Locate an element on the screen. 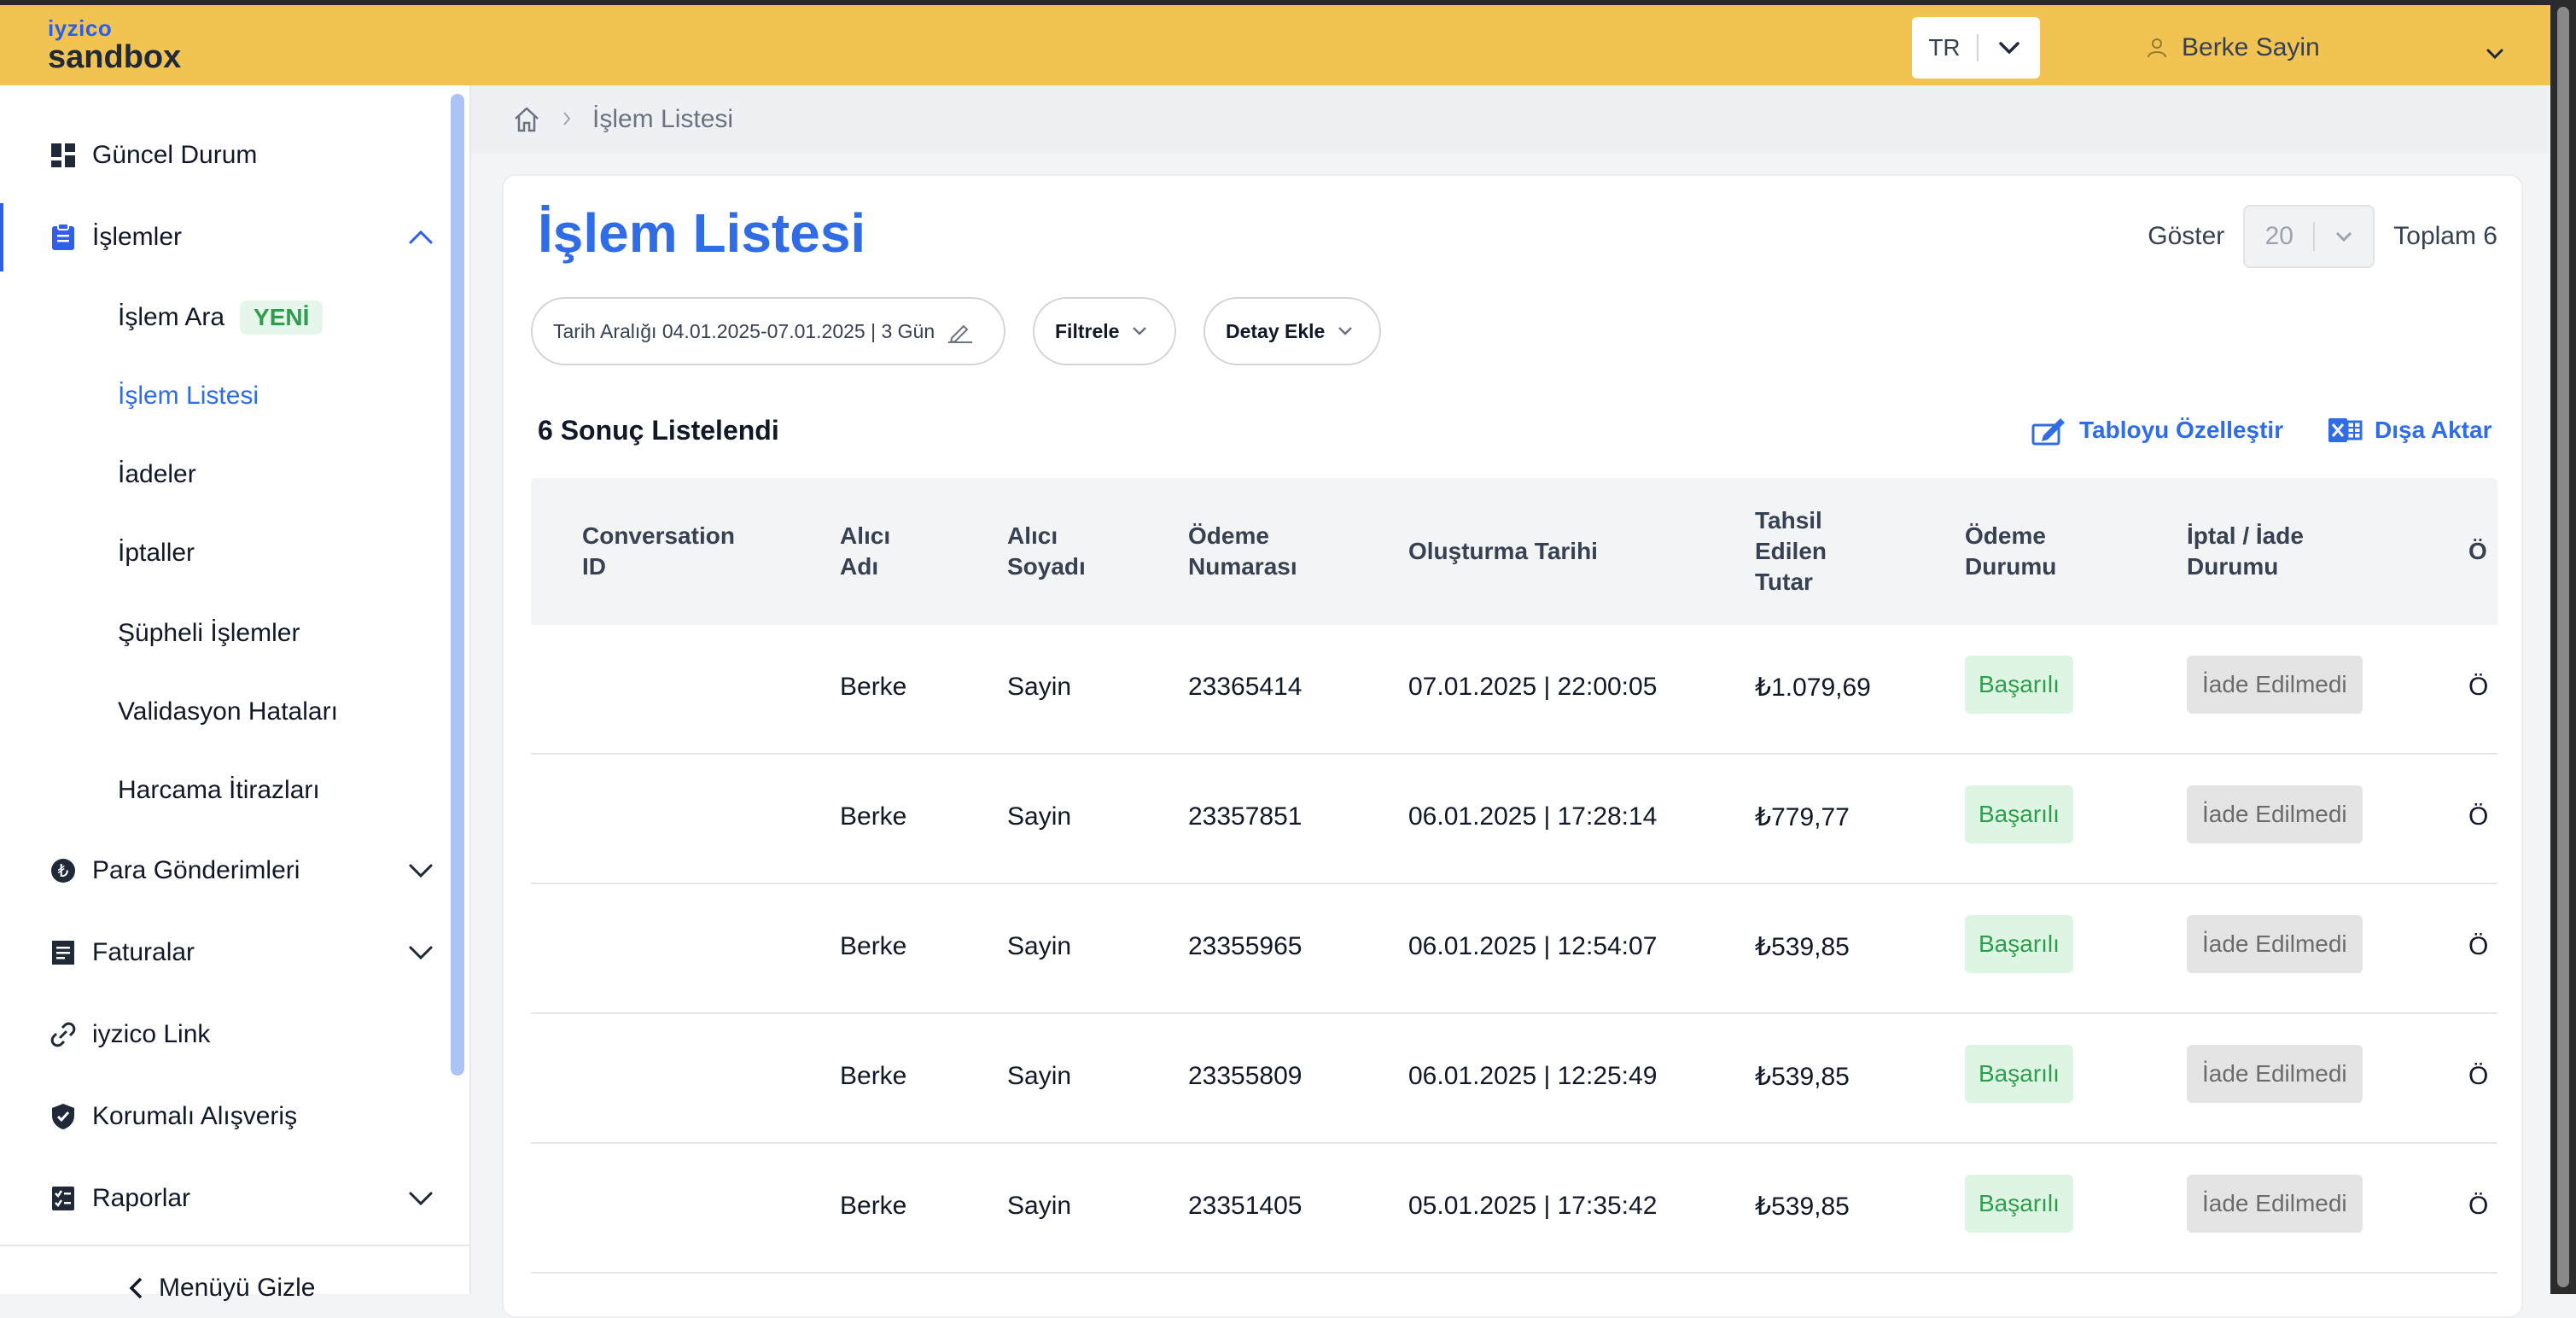  payment-number-cell: 23365414 is located at coordinates (1245, 687).